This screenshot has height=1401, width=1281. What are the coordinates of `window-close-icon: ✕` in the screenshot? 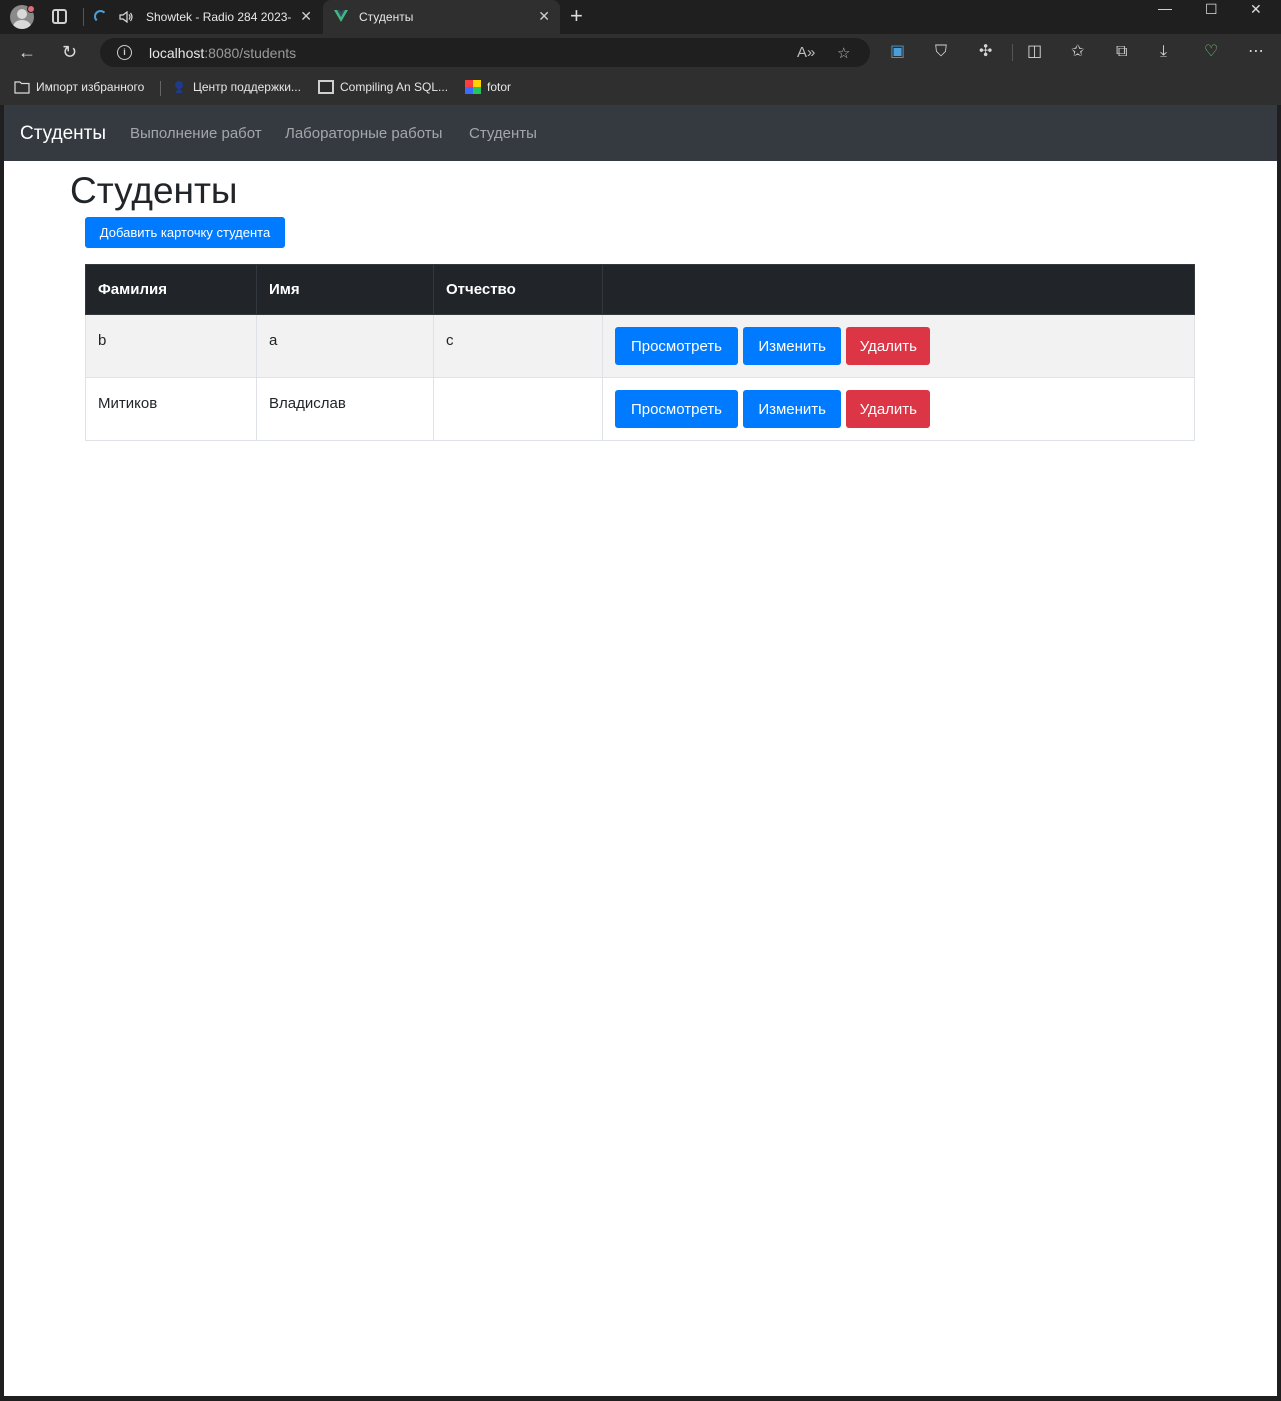 It's located at (1256, 9).